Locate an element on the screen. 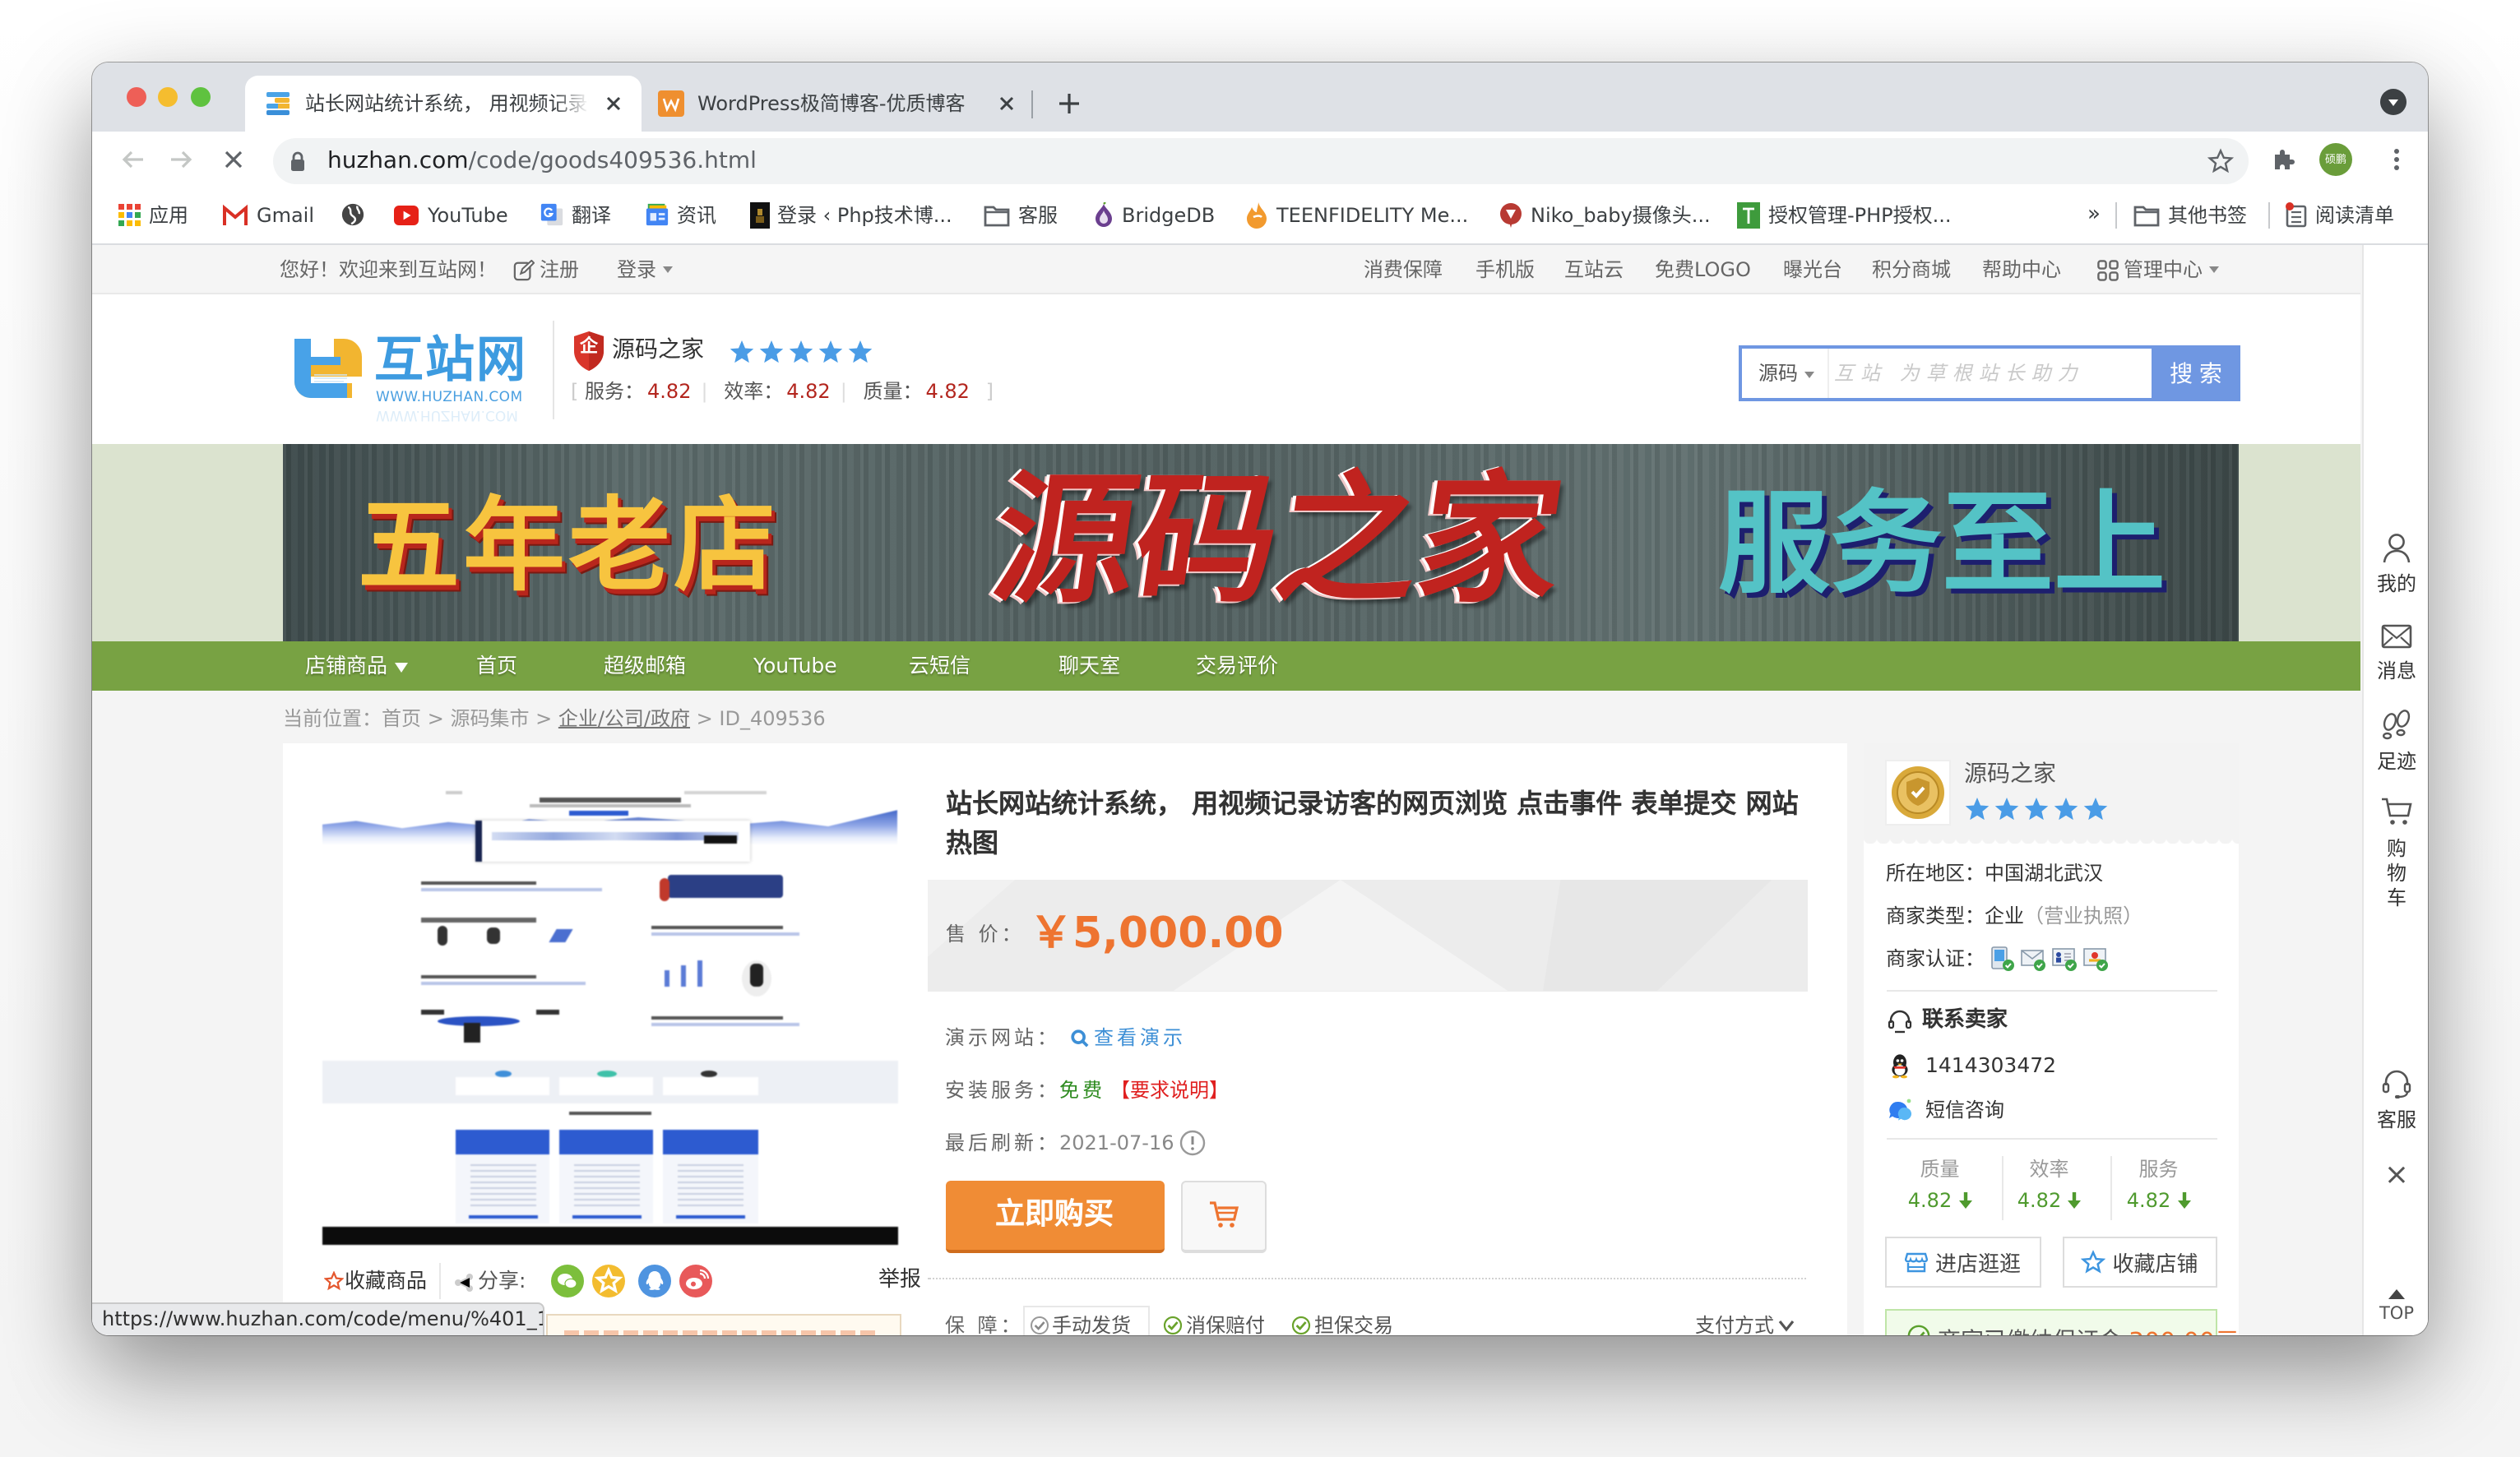 Image resolution: width=2520 pixels, height=1457 pixels. profile-avatar: 硕鹏 is located at coordinates (2335, 159).